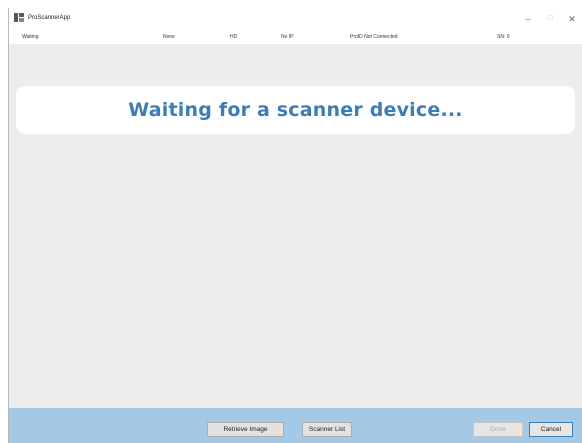 This screenshot has width=582, height=443. Describe the element at coordinates (234, 37) in the screenshot. I see `status-mode: HD` at that location.